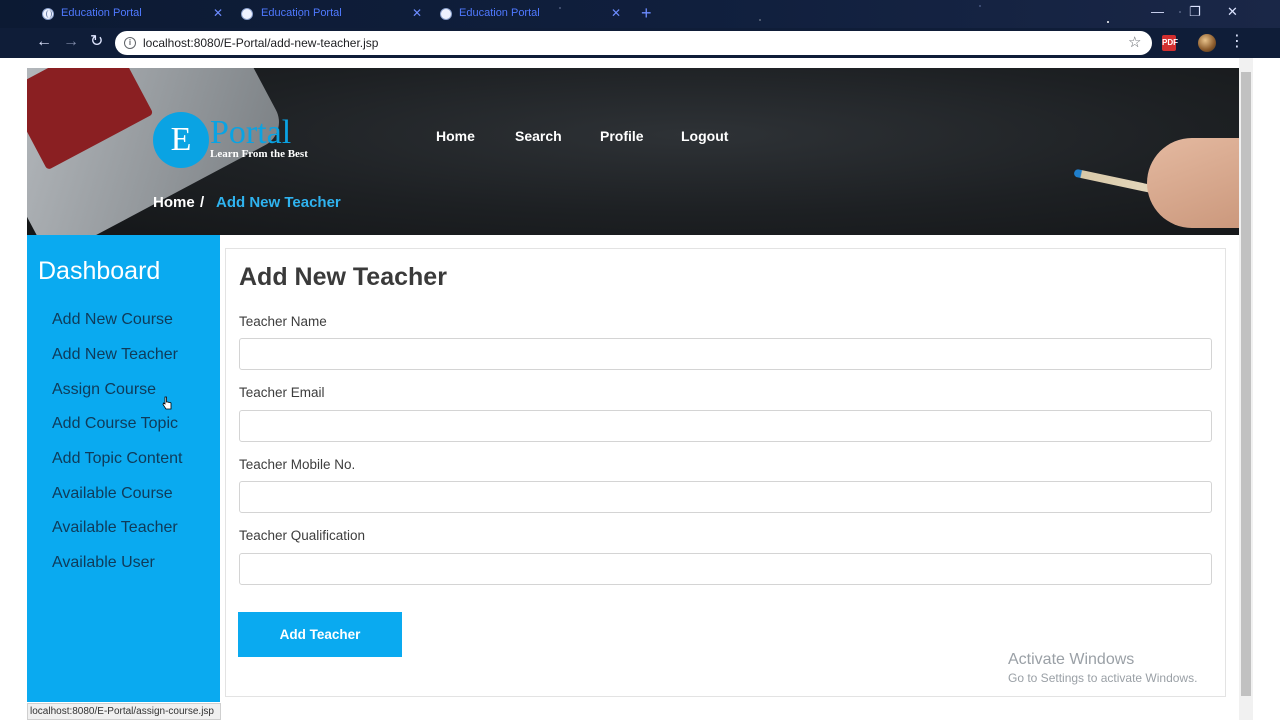  Describe the element at coordinates (278, 202) in the screenshot. I see `breadcrumb-current: Add New Teacher` at that location.